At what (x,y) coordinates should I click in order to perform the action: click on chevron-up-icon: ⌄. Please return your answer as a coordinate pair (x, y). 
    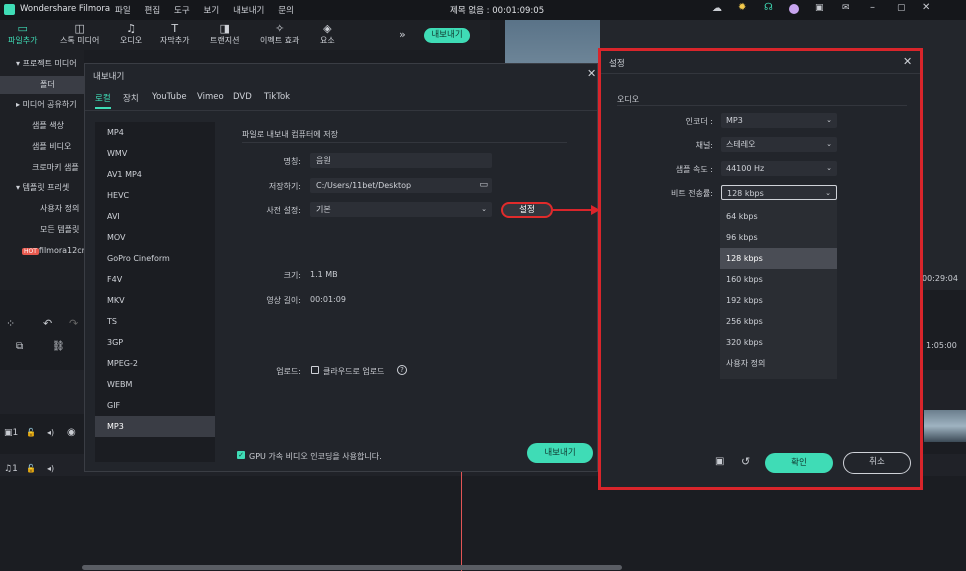
    Looking at the image, I should click on (828, 193).